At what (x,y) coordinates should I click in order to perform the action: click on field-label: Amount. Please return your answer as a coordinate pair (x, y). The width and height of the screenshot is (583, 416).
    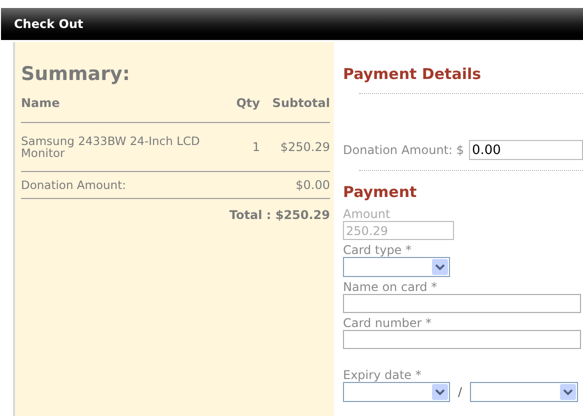
    Looking at the image, I should click on (367, 214).